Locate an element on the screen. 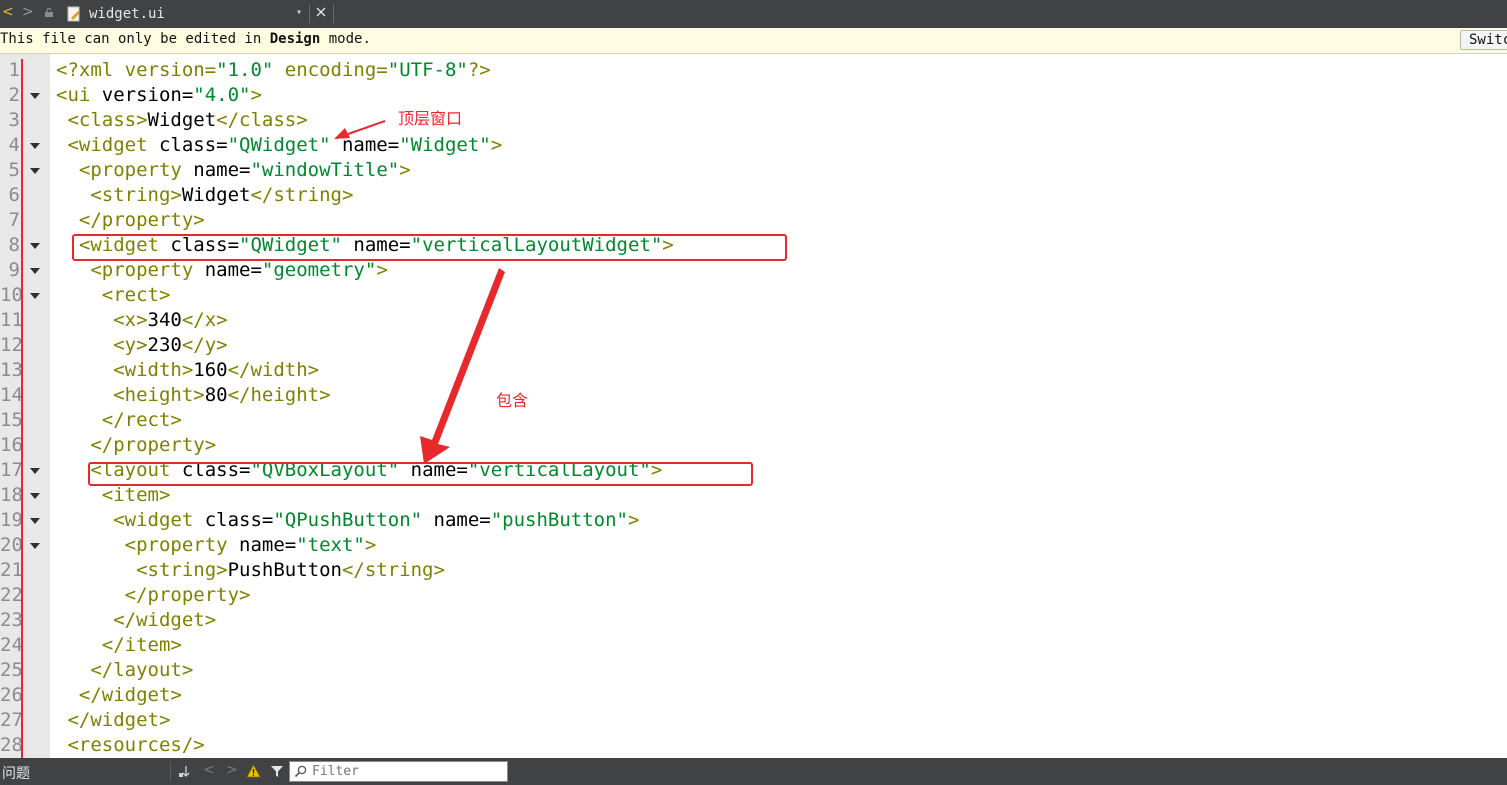  filter-input is located at coordinates (407, 771).